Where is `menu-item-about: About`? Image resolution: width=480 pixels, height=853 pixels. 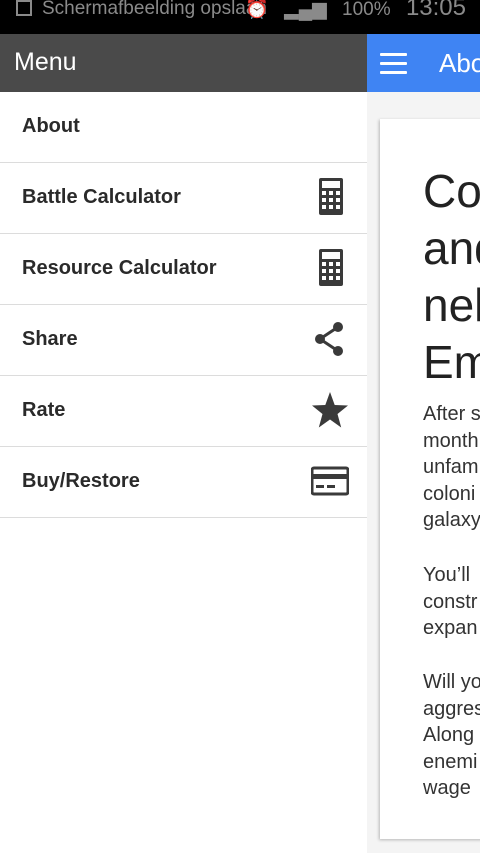
menu-item-about: About is located at coordinates (183, 127).